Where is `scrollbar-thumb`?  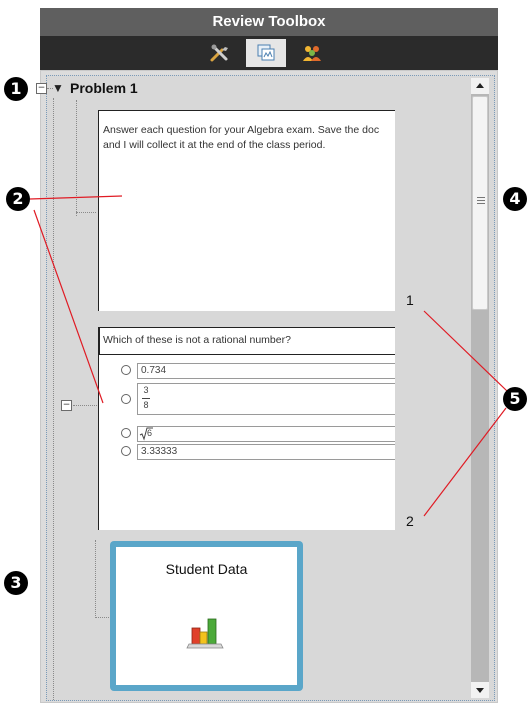
scrollbar-thumb is located at coordinates (480, 203).